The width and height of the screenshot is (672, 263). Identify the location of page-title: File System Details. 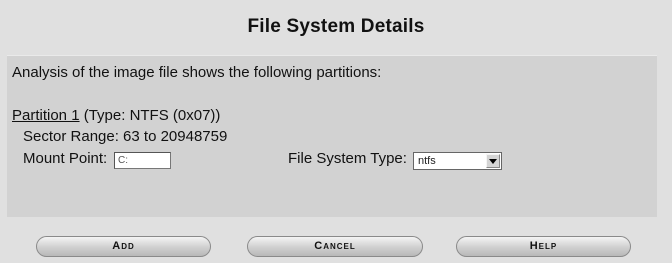
(336, 26).